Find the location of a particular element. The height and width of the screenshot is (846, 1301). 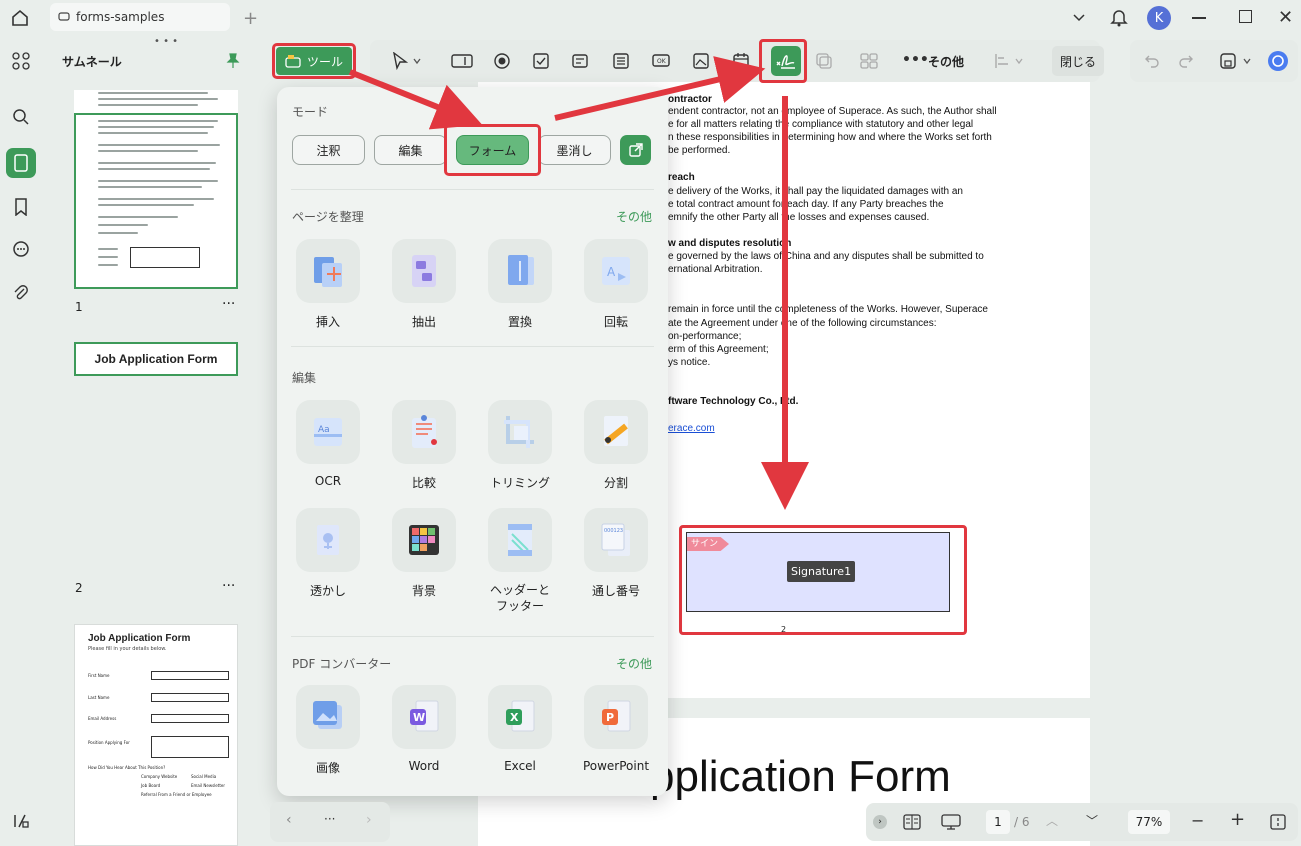

convert-word-button: W is located at coordinates (424, 717).